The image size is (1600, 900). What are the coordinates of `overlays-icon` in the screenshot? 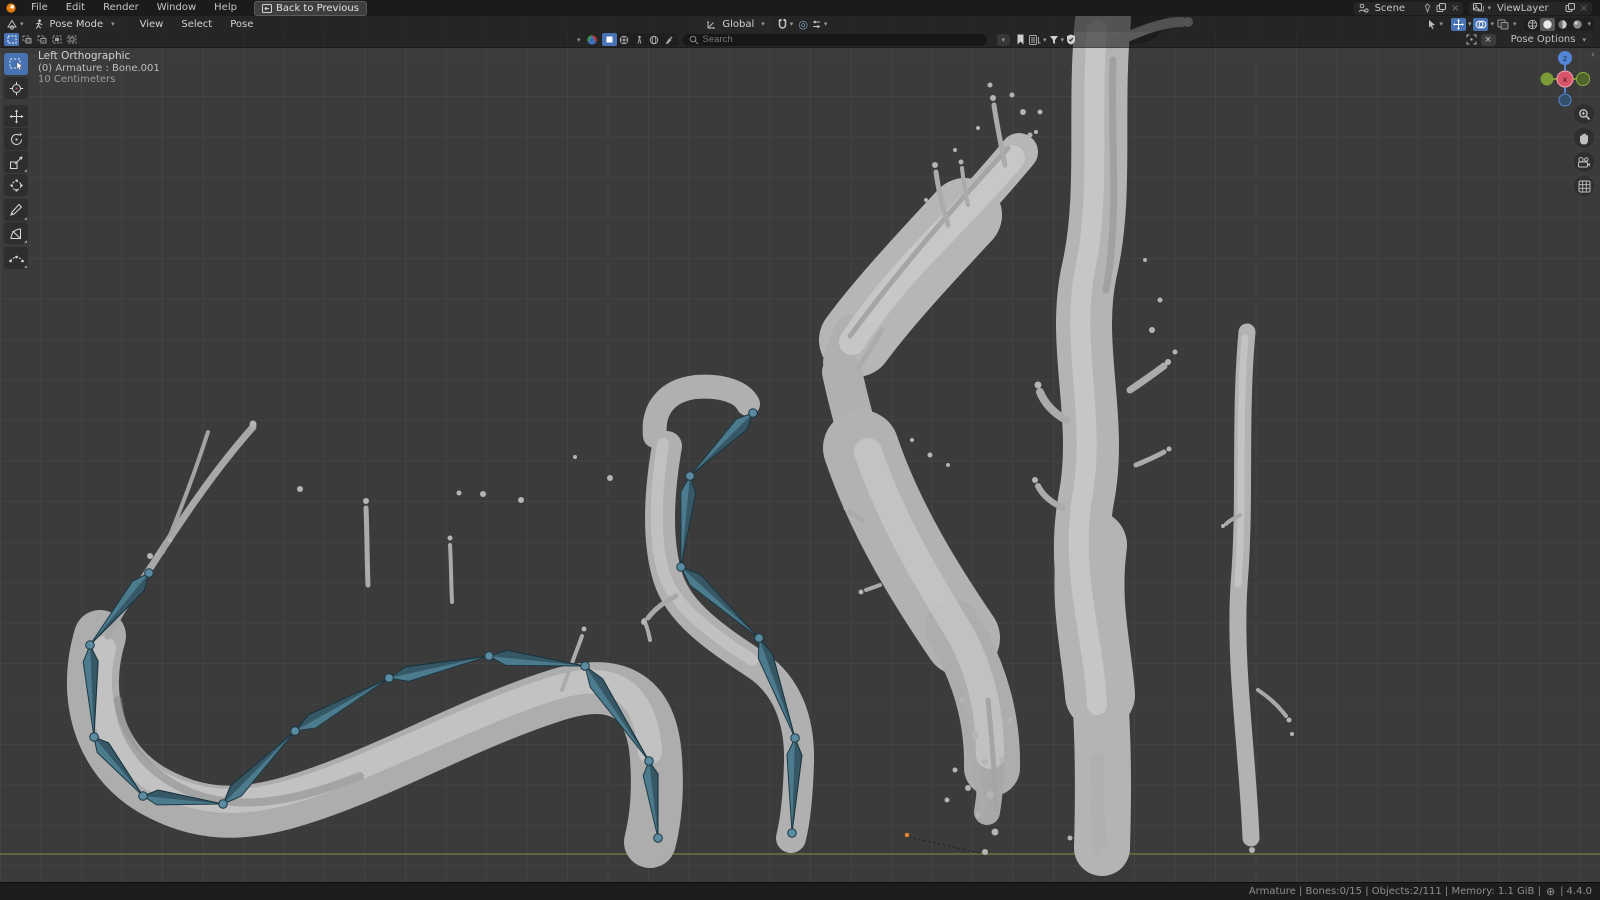 It's located at (1481, 24).